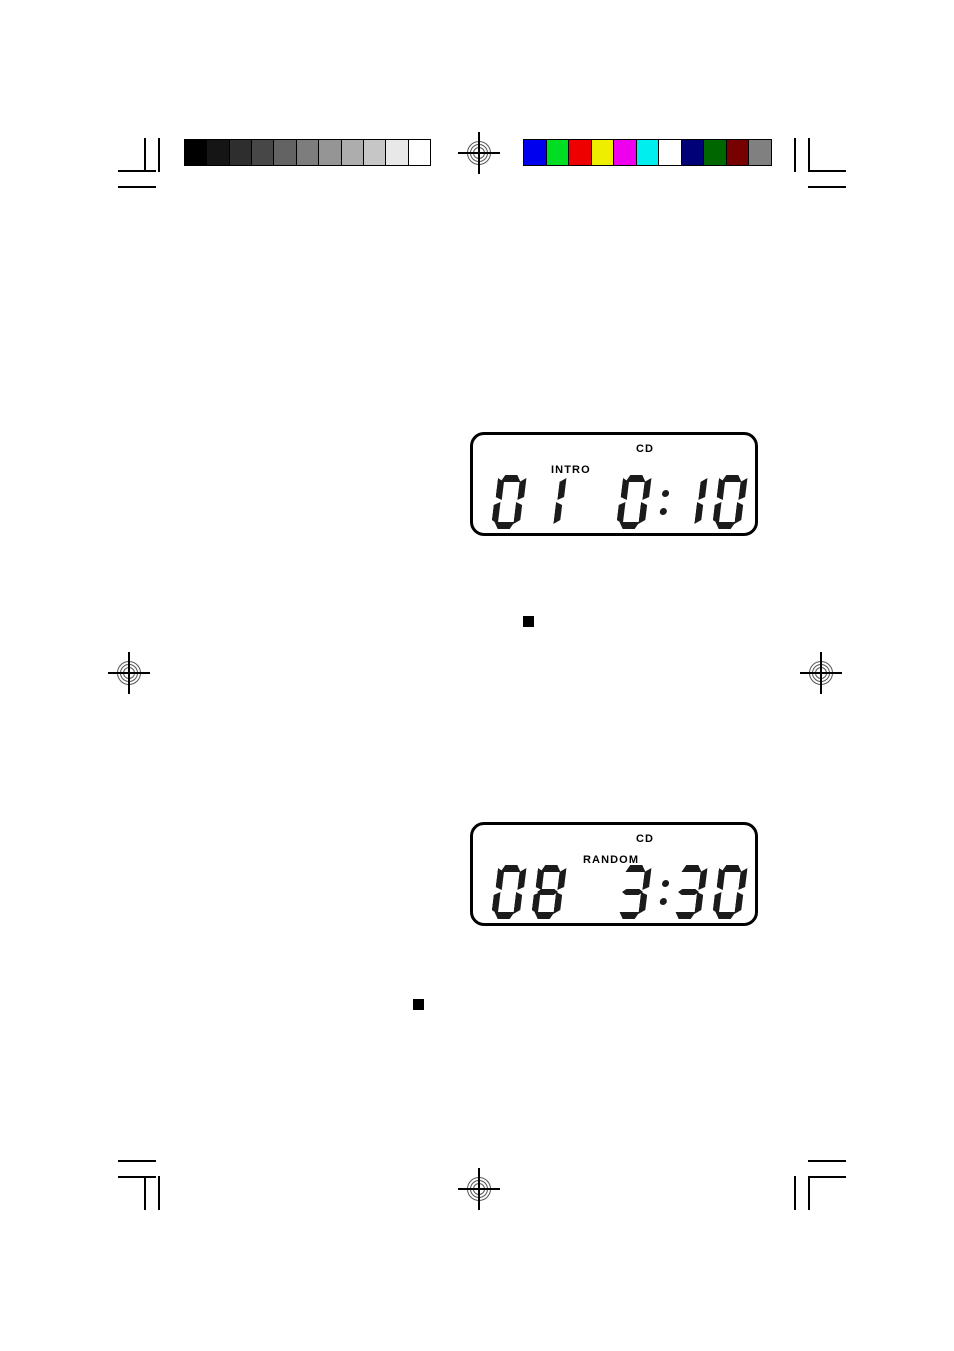 This screenshot has width=954, height=1351. Describe the element at coordinates (824, 1187) in the screenshot. I see `crop-mark-bottom-right` at that location.